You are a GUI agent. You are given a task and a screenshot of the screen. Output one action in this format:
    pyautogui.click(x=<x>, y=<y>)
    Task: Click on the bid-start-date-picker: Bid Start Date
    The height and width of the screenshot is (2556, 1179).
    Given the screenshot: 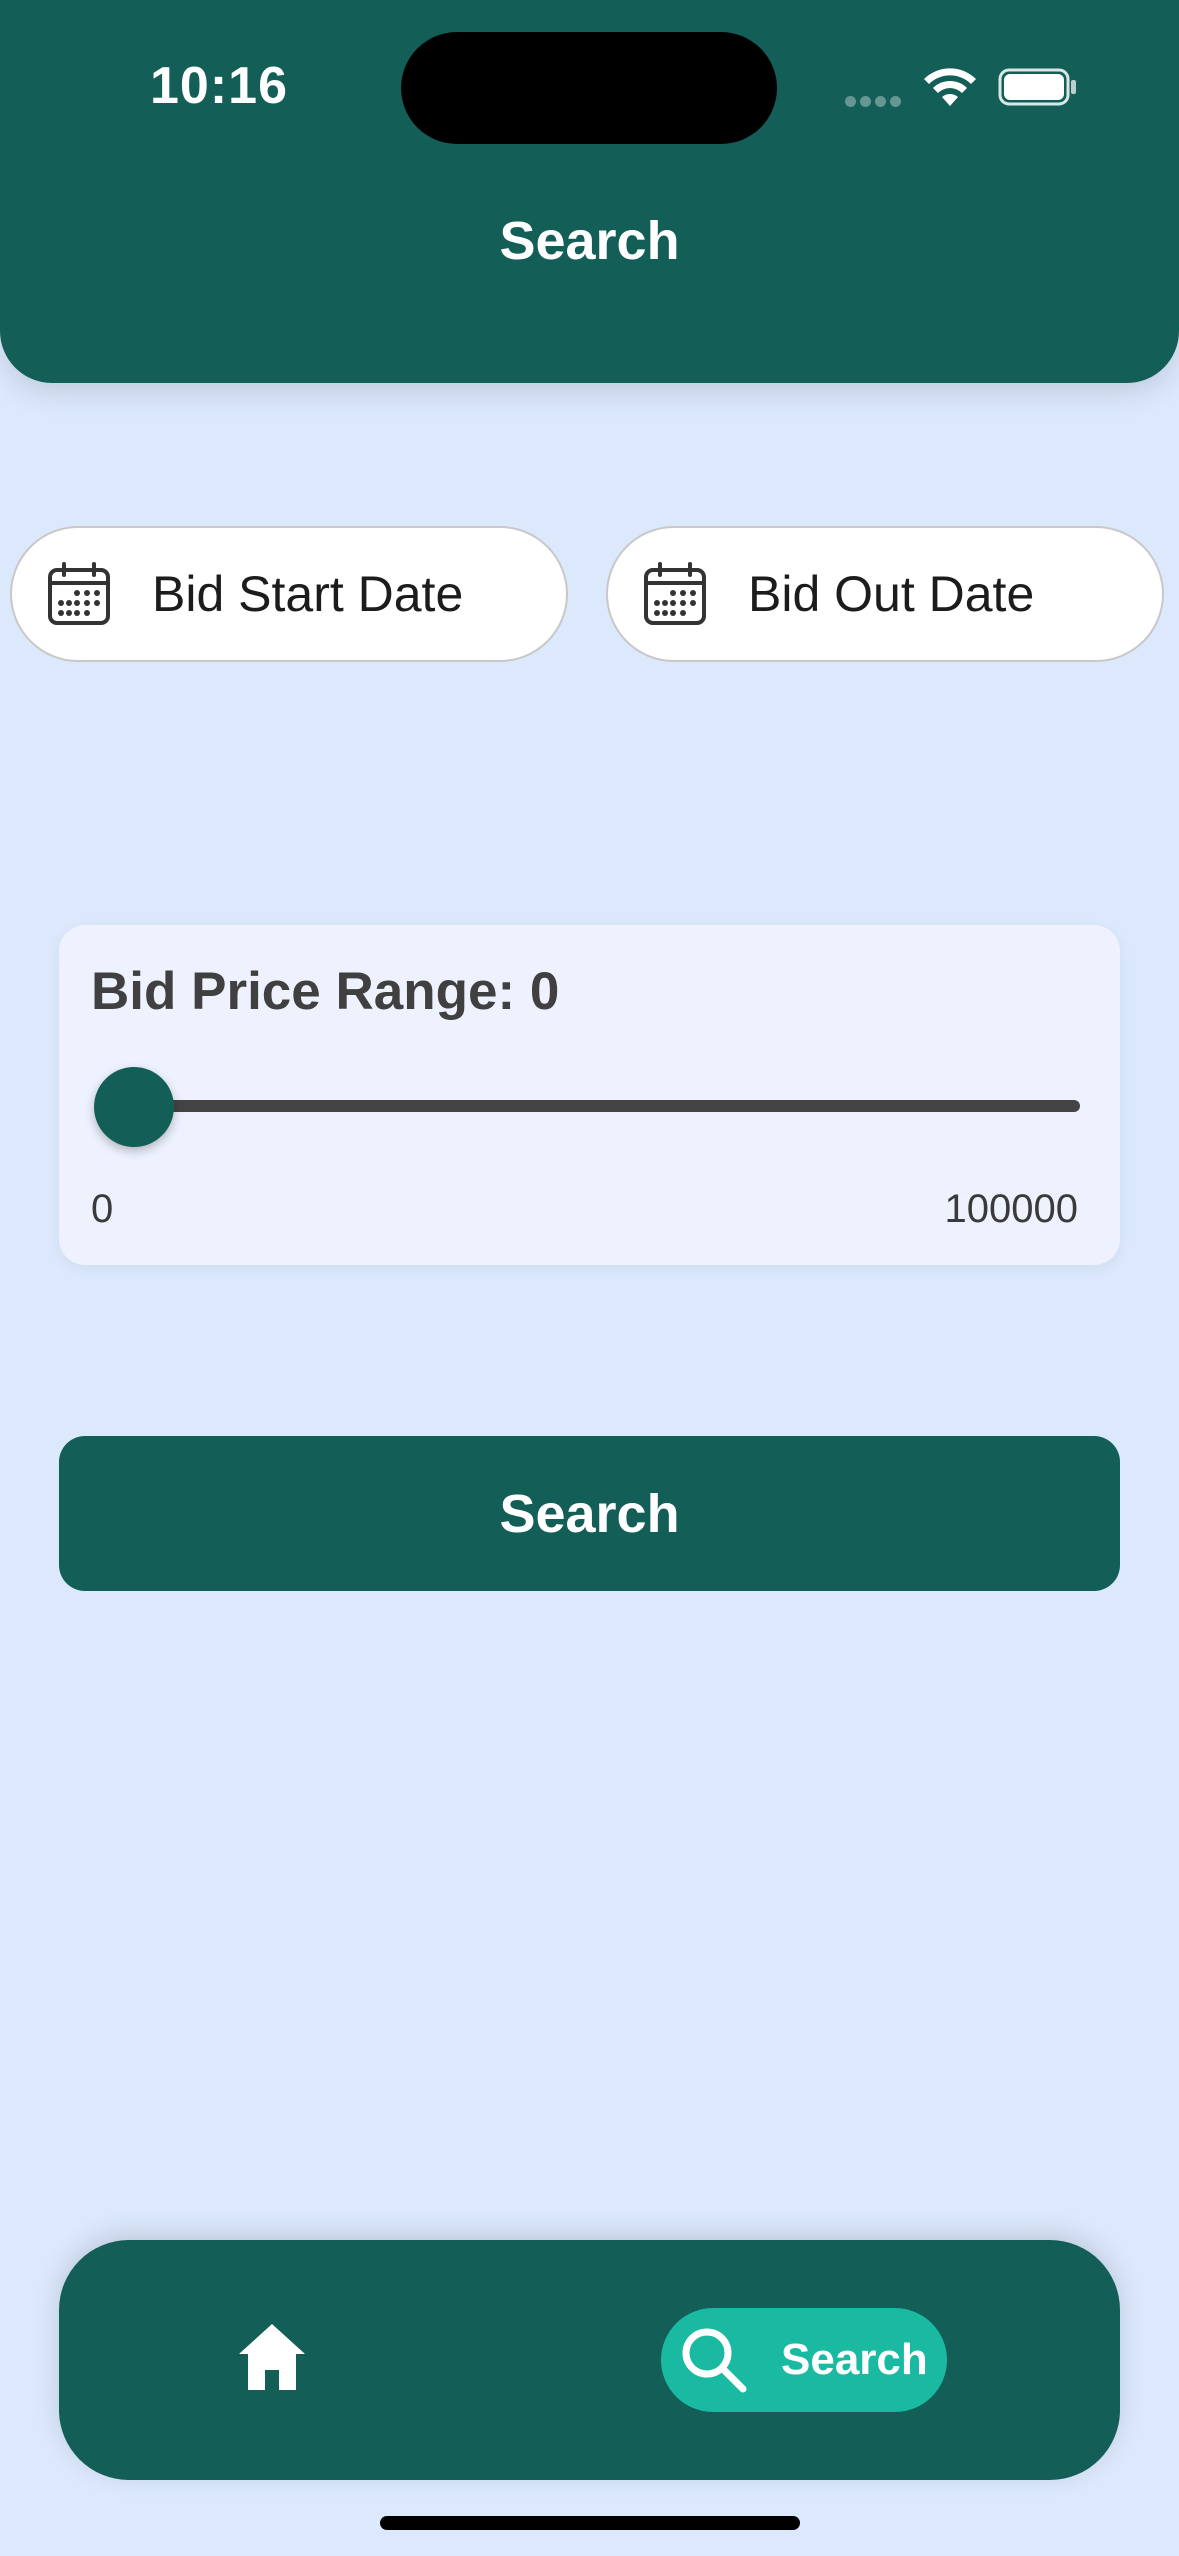 What is the action you would take?
    pyautogui.click(x=289, y=594)
    